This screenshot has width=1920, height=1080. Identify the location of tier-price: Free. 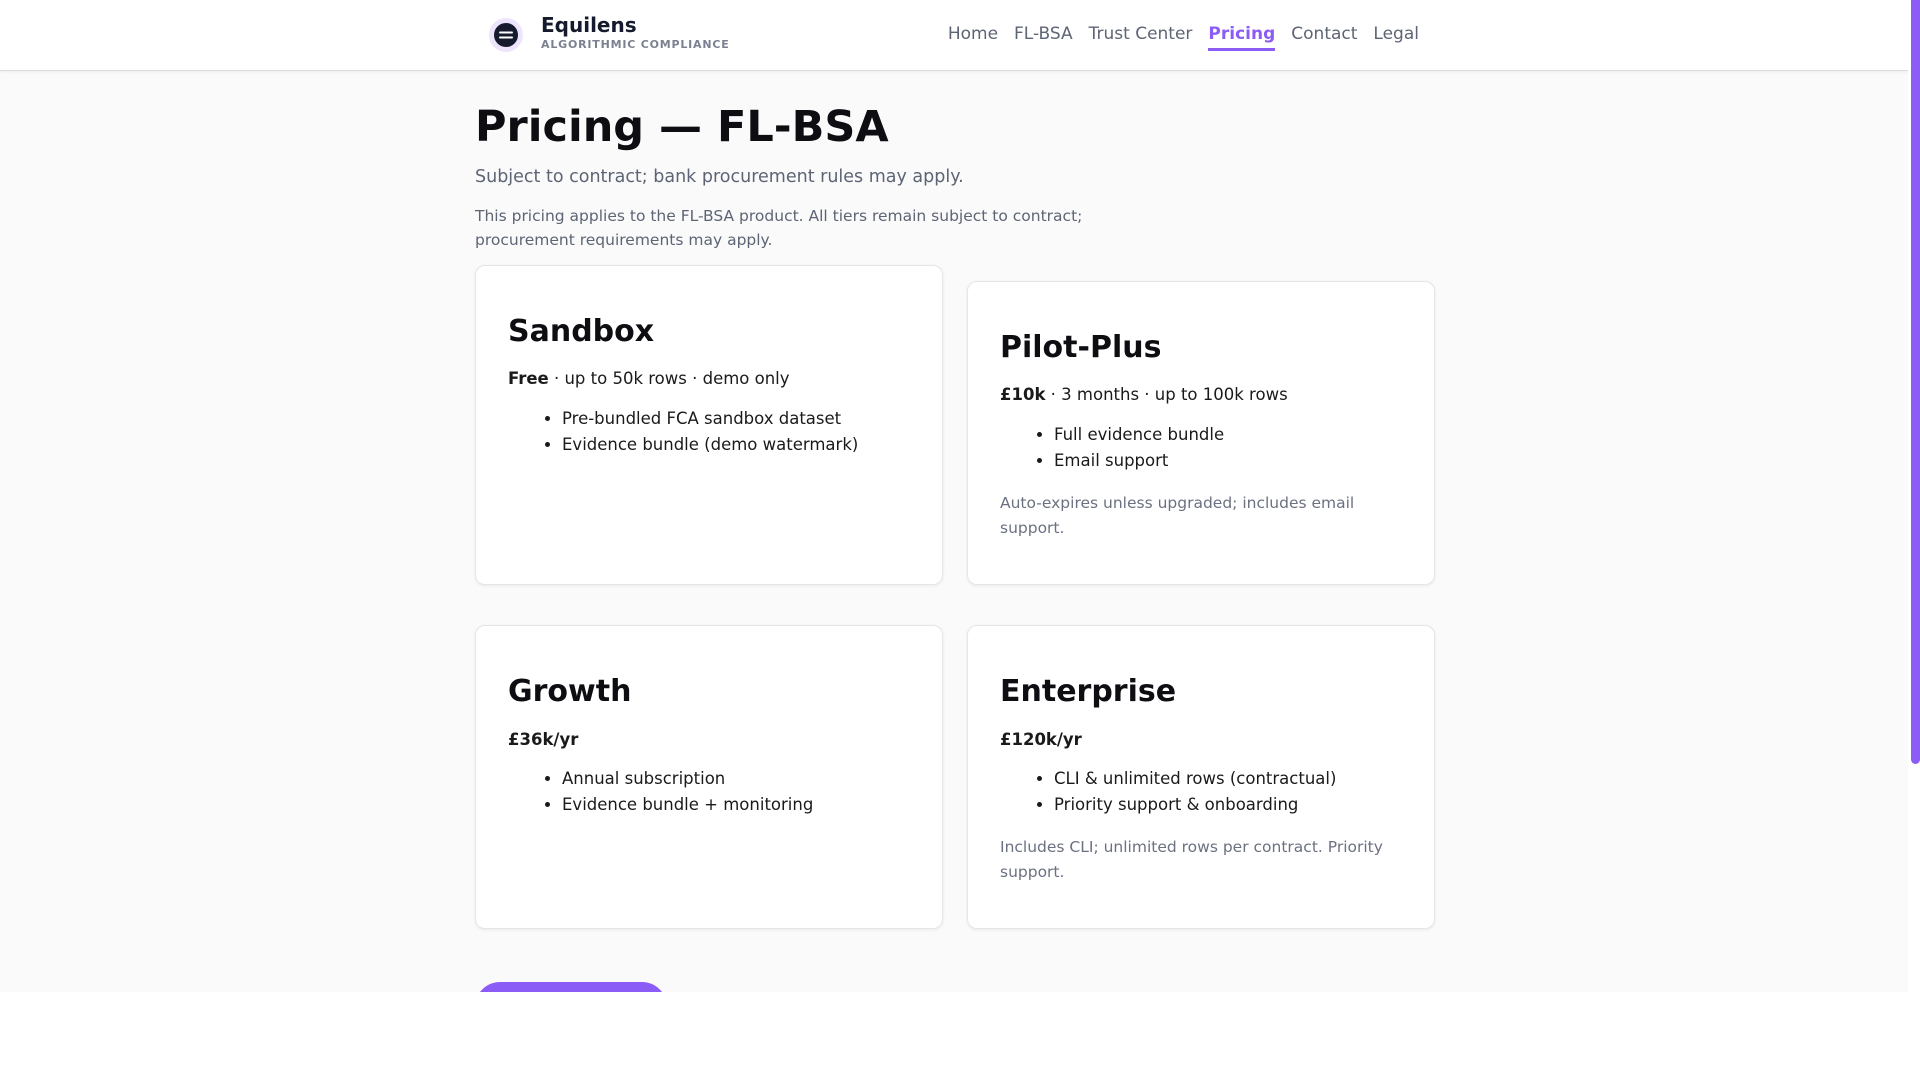
(528, 378).